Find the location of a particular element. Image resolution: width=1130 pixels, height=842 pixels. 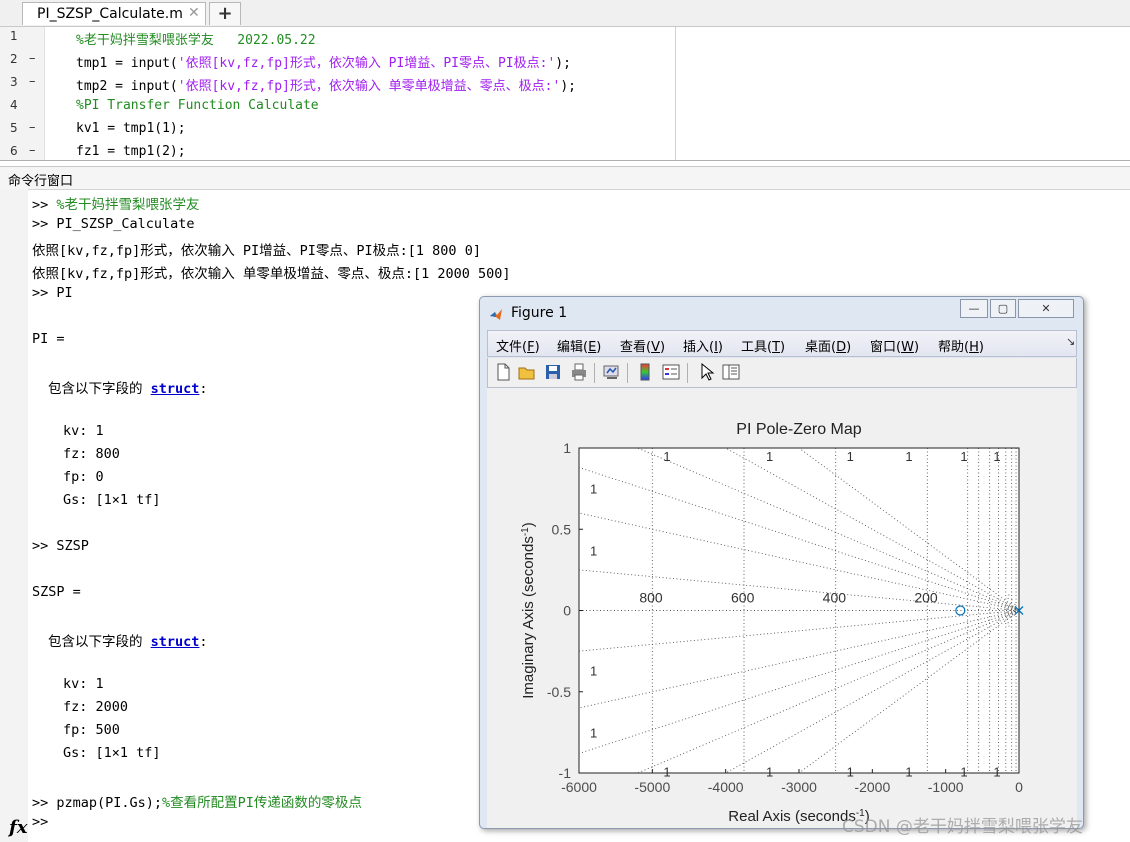

command-text: >> is located at coordinates (44, 205).